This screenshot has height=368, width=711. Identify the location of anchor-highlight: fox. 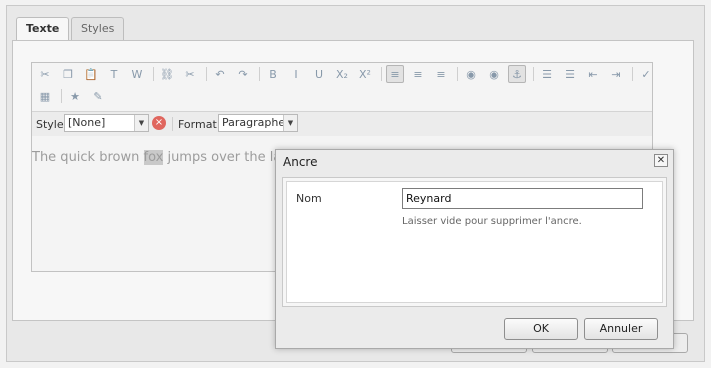
(153, 157).